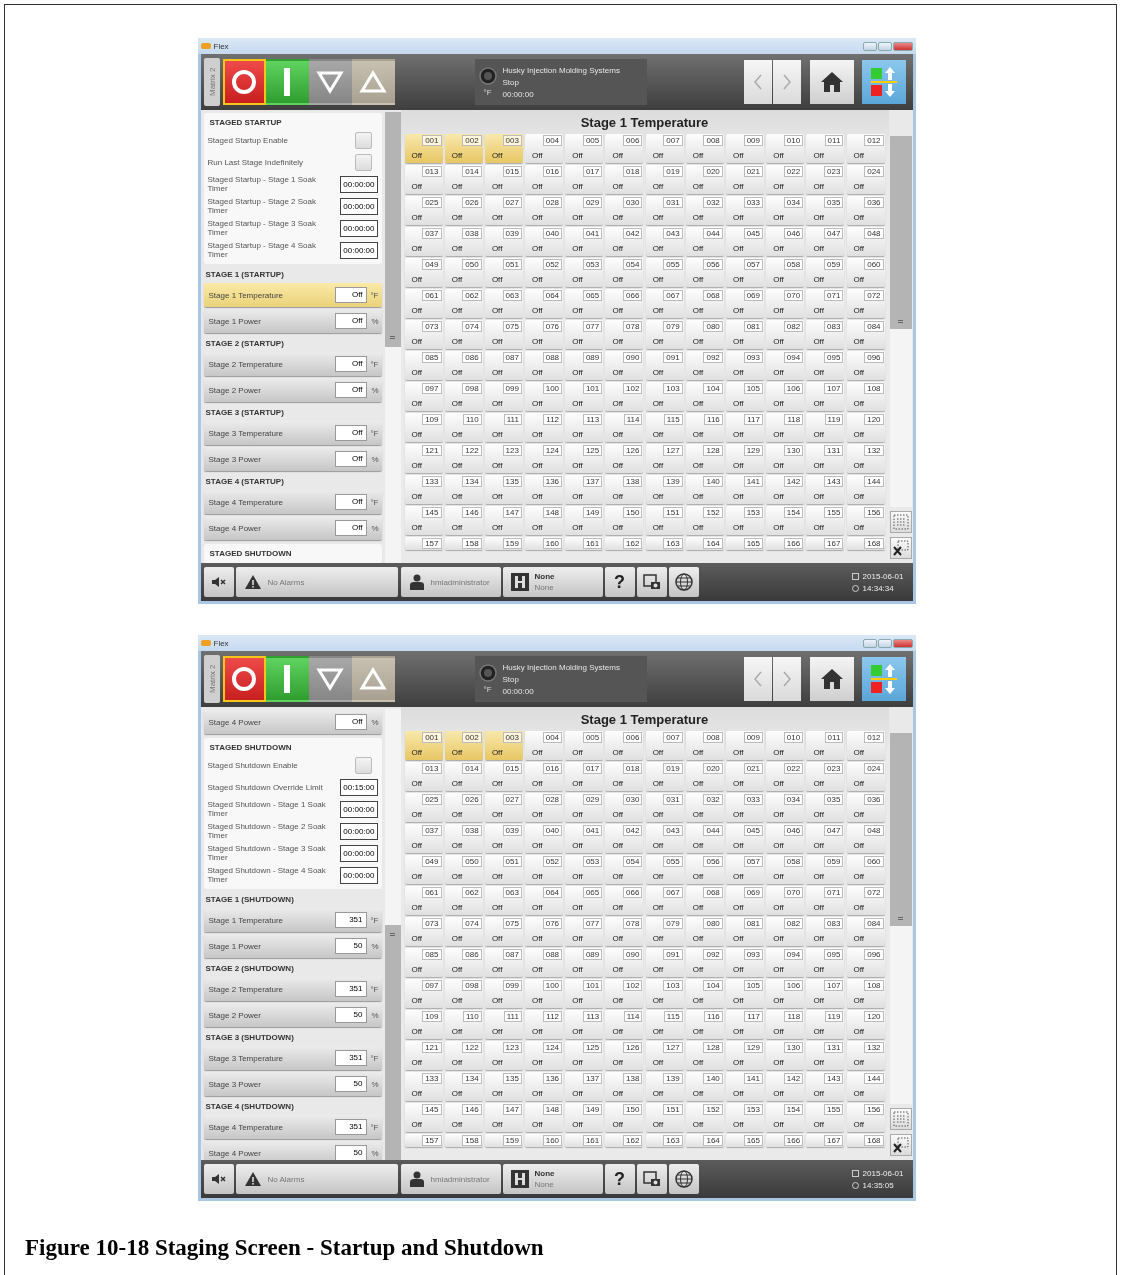 This screenshot has width=1123, height=1275. What do you see at coordinates (463, 303) in the screenshot?
I see `zone-tile: 062 Off` at bounding box center [463, 303].